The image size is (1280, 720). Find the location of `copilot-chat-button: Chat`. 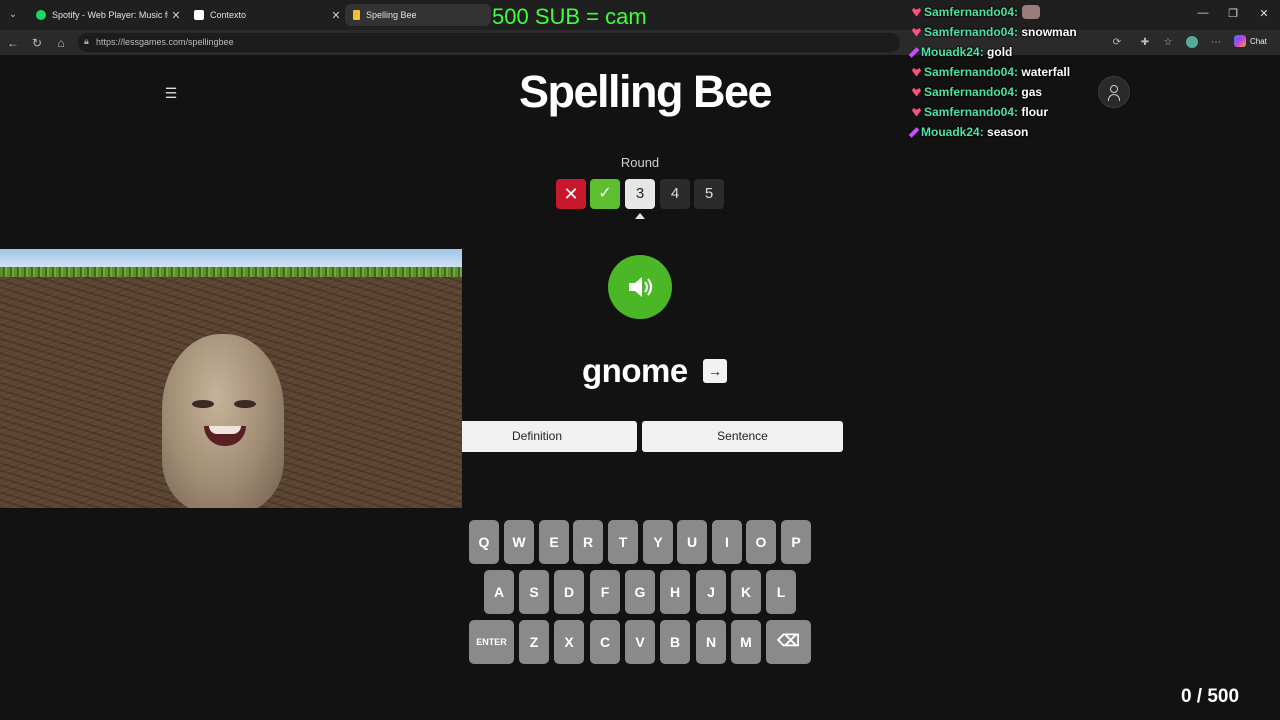

copilot-chat-button: Chat is located at coordinates (1250, 41).